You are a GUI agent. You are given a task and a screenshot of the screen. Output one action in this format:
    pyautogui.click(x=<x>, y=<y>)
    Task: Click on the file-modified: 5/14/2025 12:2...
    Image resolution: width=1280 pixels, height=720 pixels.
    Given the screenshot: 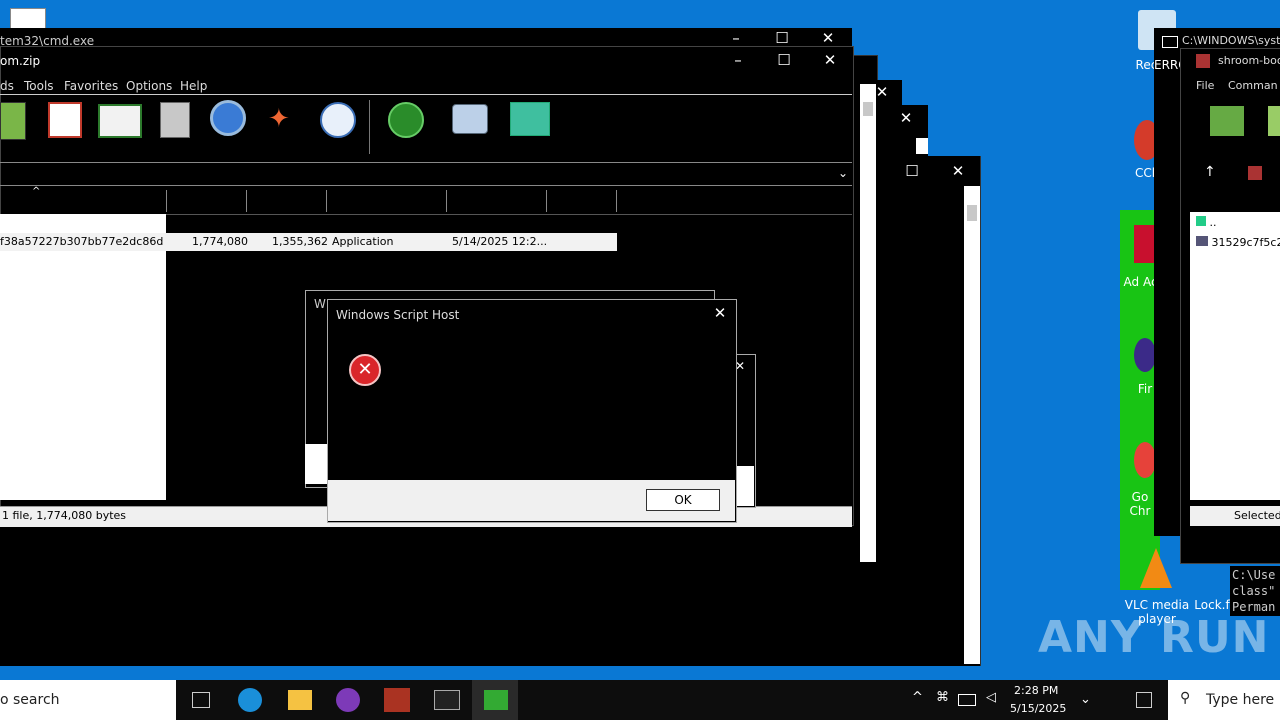 What is the action you would take?
    pyautogui.click(x=500, y=241)
    